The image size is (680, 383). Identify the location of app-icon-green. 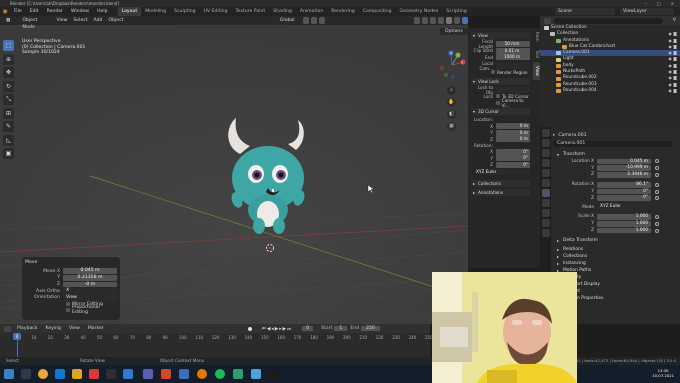
(238, 374).